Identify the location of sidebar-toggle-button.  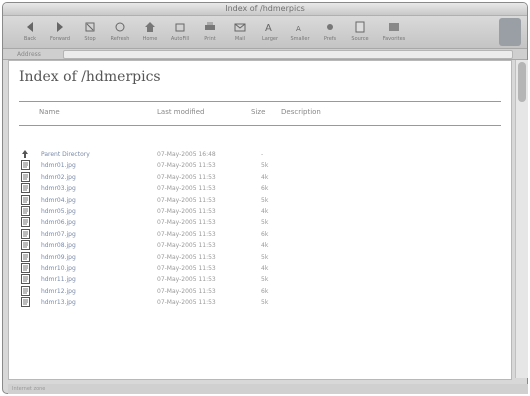
(510, 32).